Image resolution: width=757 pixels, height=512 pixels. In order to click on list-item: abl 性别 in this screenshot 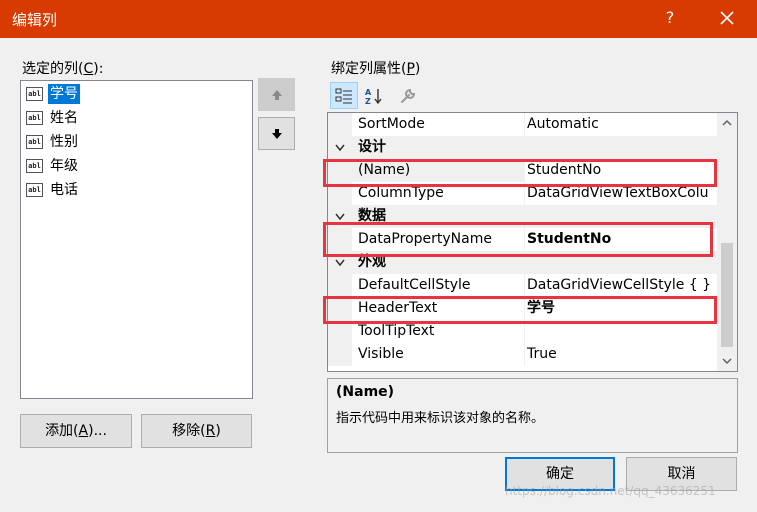, I will do `click(136, 142)`.